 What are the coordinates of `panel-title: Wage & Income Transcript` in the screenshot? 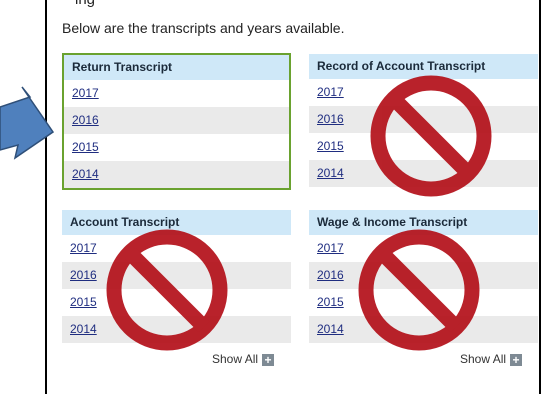 It's located at (423, 222).